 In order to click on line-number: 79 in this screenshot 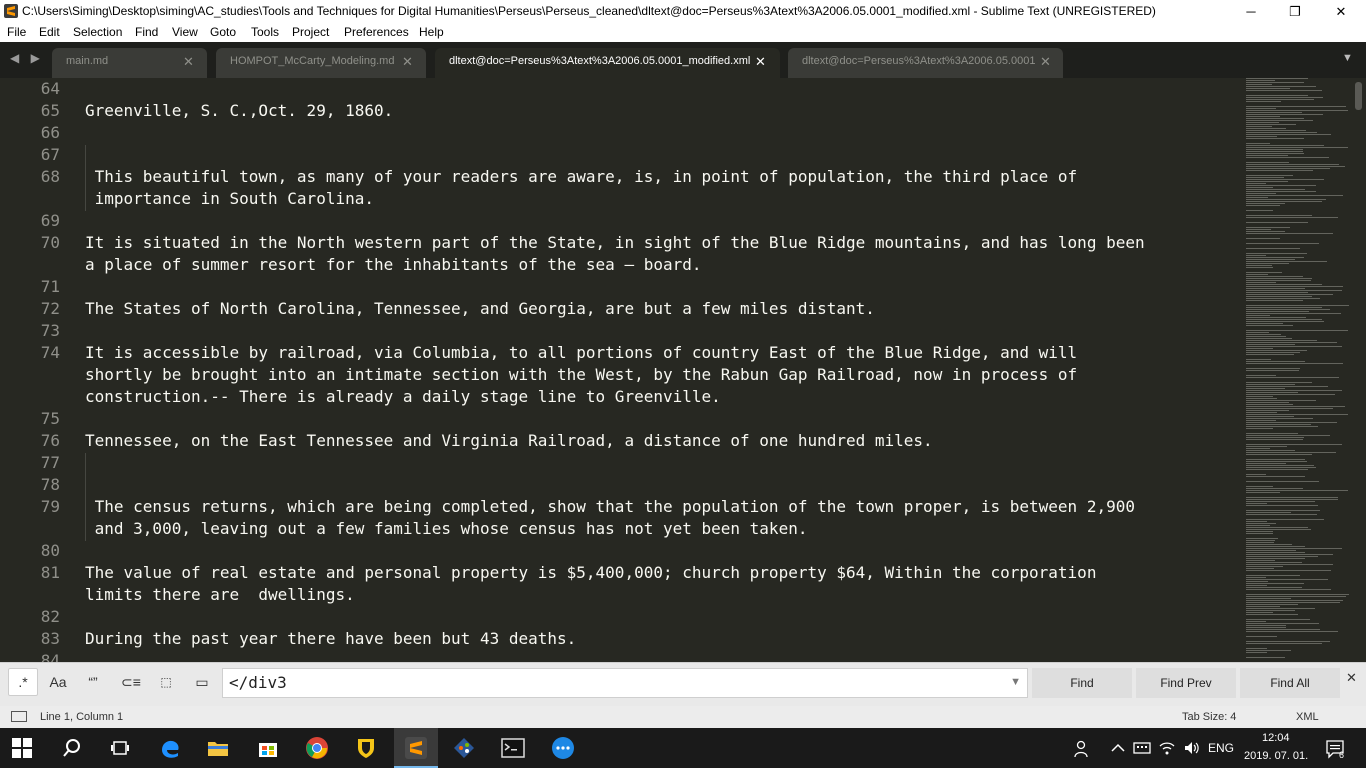, I will do `click(50, 506)`.